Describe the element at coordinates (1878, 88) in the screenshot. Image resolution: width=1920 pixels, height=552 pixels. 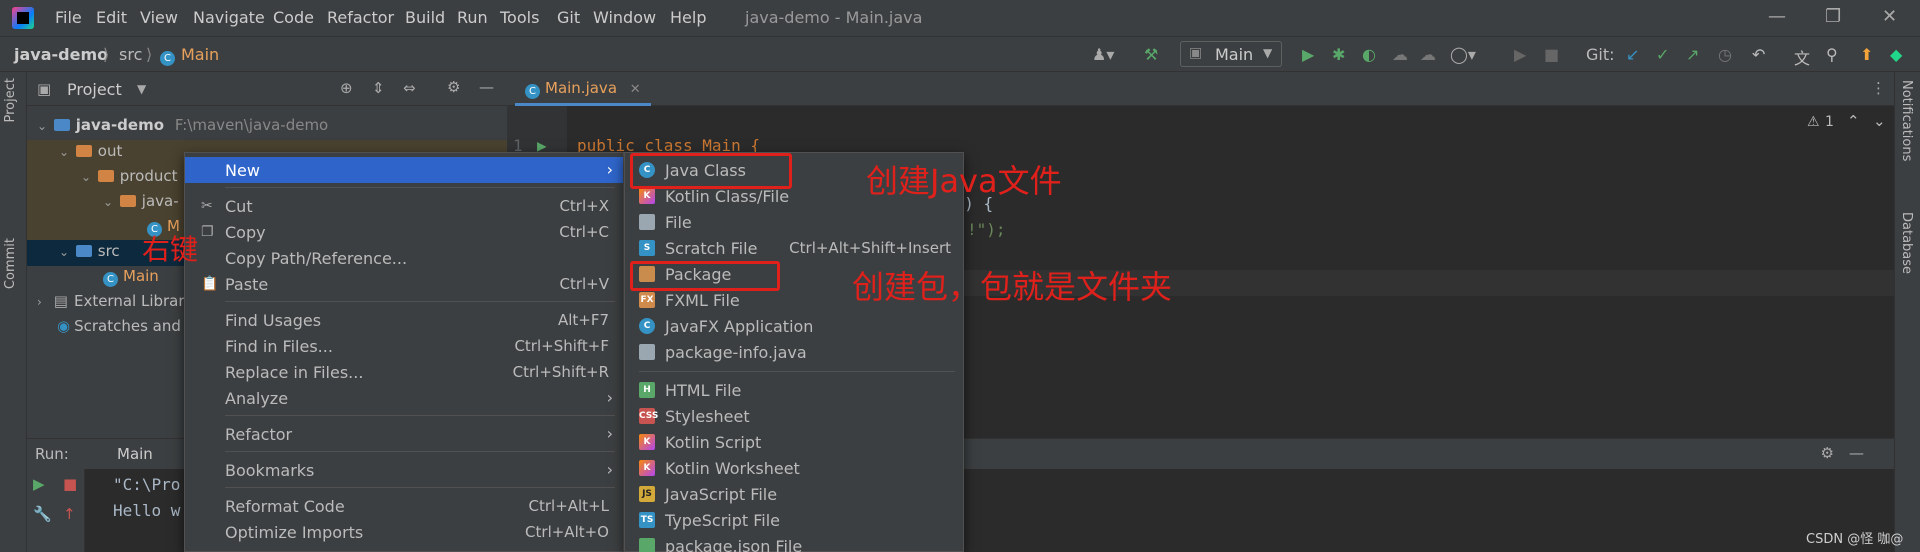
I see `more-options-icon: ⋮` at that location.